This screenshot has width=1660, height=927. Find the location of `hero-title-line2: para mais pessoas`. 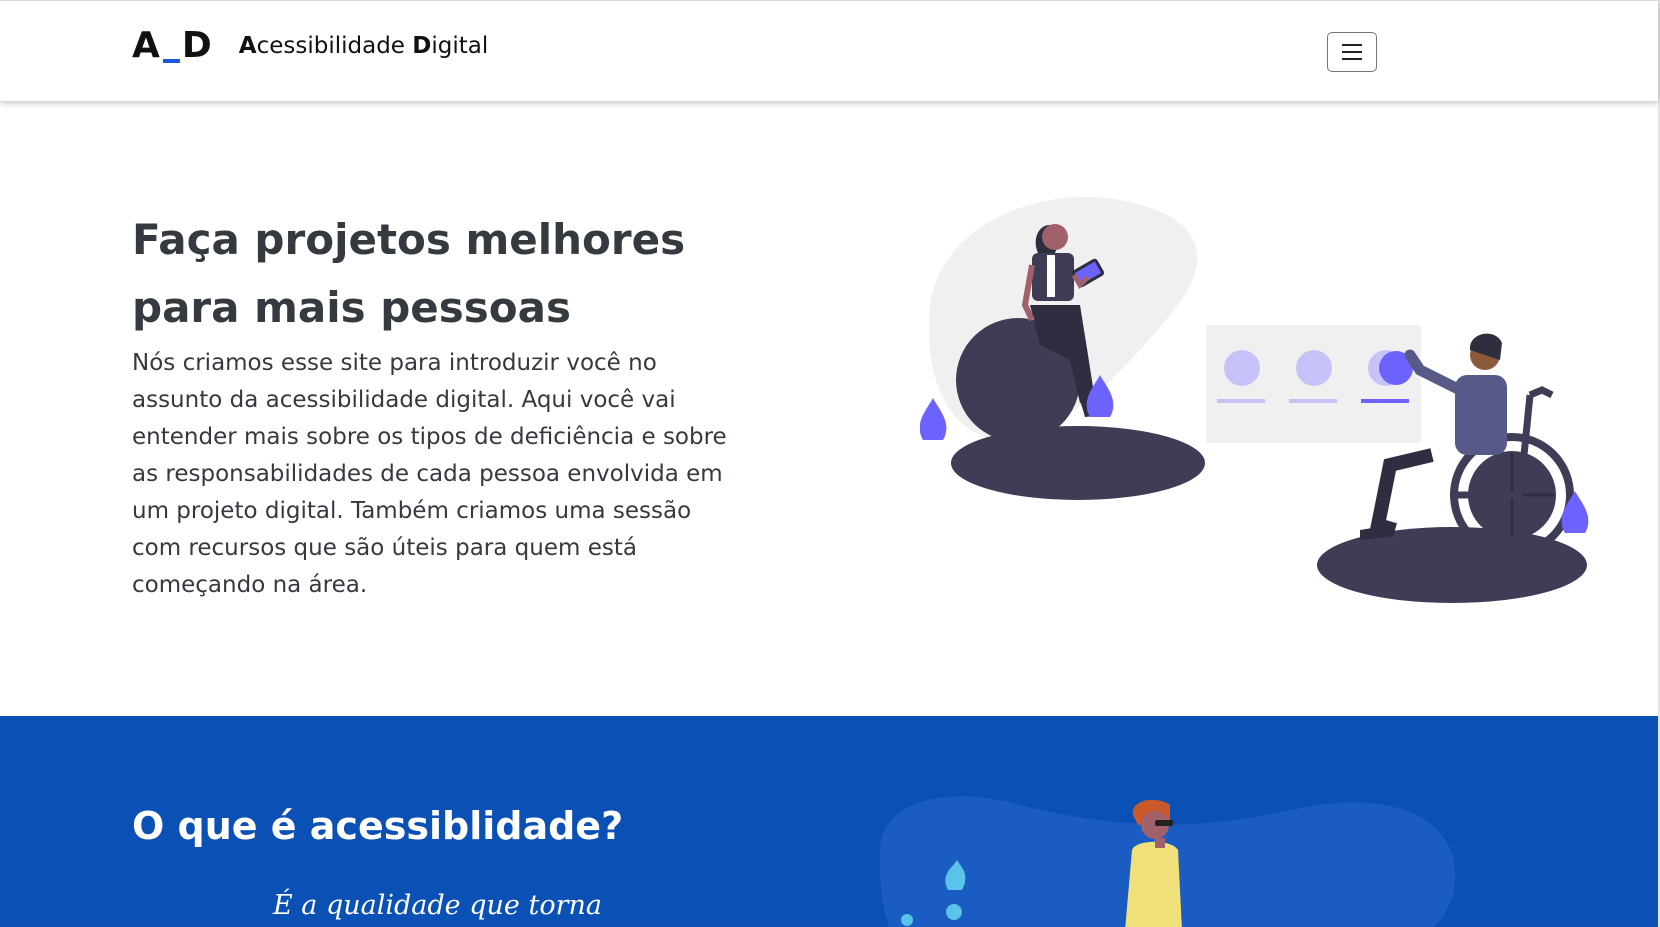

hero-title-line2: para mais pessoas is located at coordinates (351, 307).